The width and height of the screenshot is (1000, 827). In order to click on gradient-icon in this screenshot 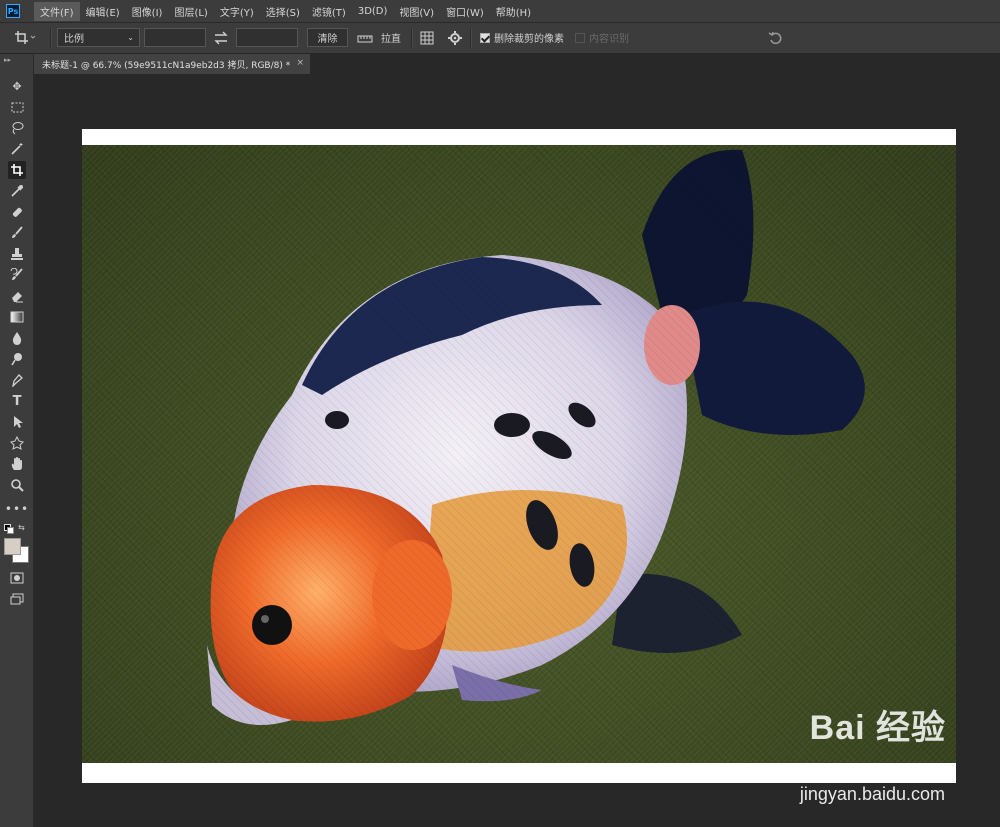, I will do `click(17, 317)`.